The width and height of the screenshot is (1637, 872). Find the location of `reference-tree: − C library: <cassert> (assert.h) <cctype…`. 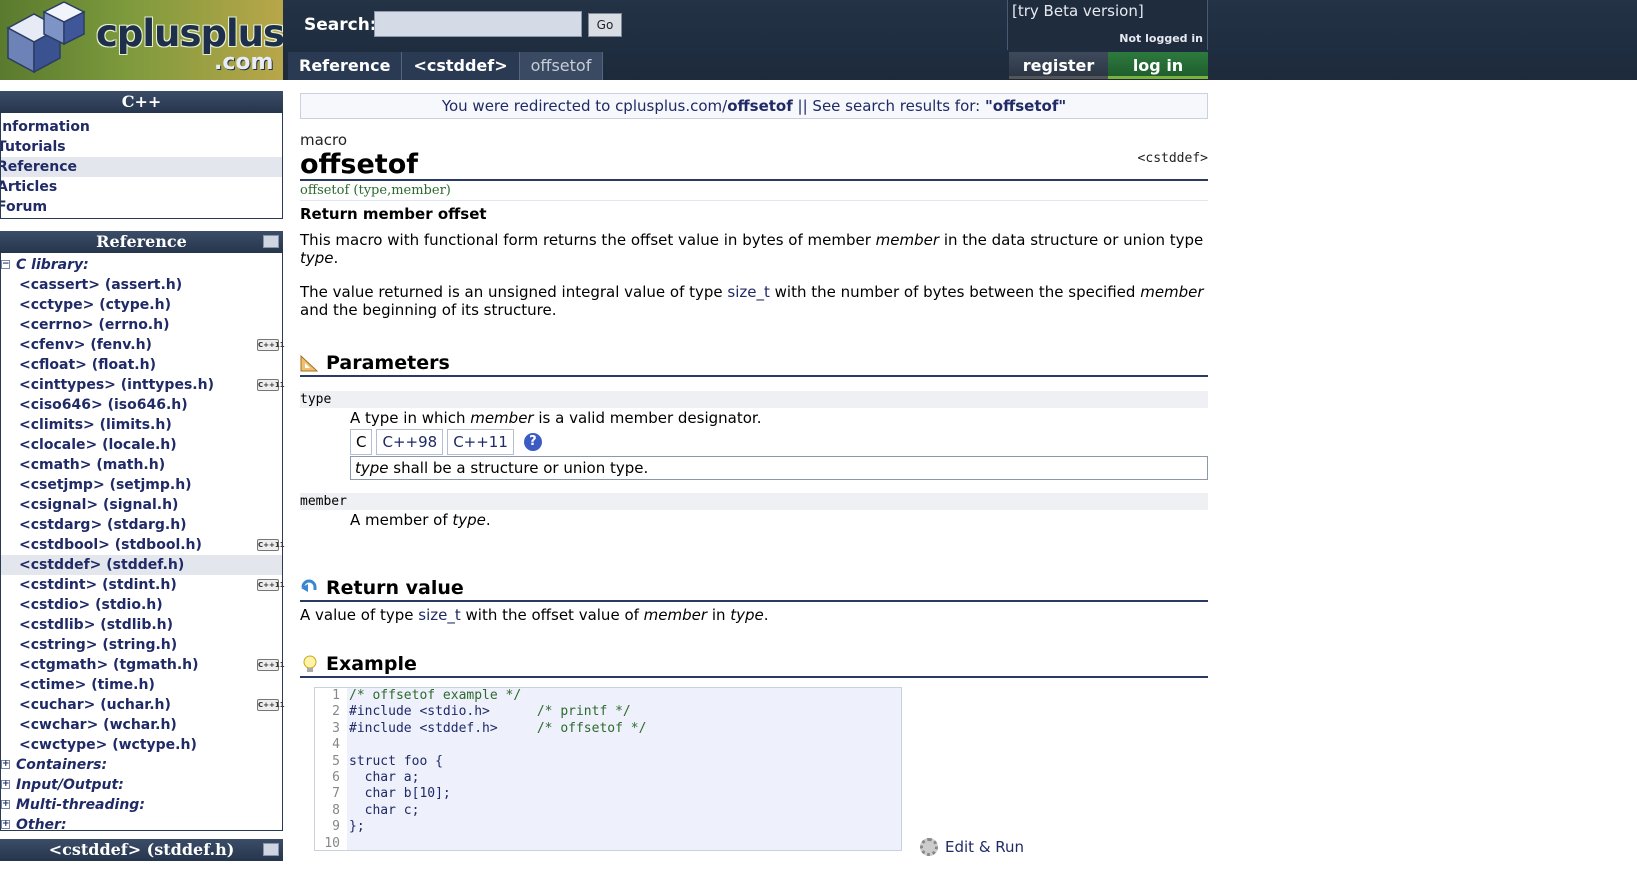

reference-tree: − C library: <cassert> (assert.h) <cctype… is located at coordinates (142, 543).